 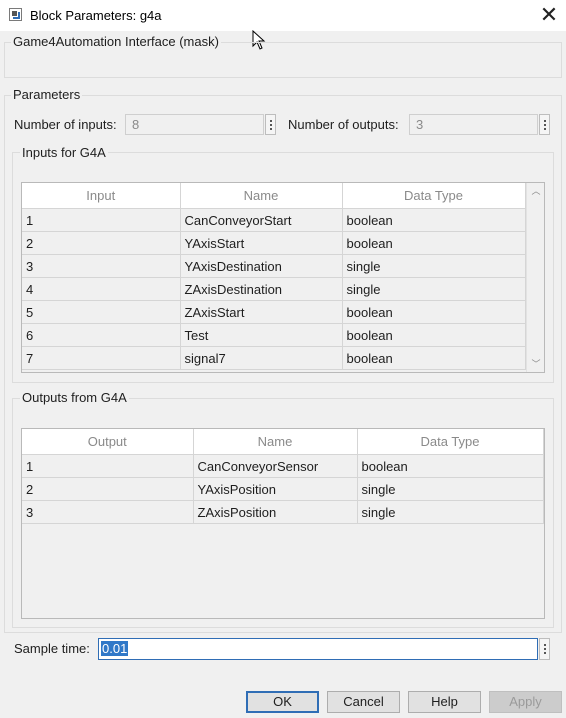 I want to click on inputs-col-name: Name, so click(x=261, y=196).